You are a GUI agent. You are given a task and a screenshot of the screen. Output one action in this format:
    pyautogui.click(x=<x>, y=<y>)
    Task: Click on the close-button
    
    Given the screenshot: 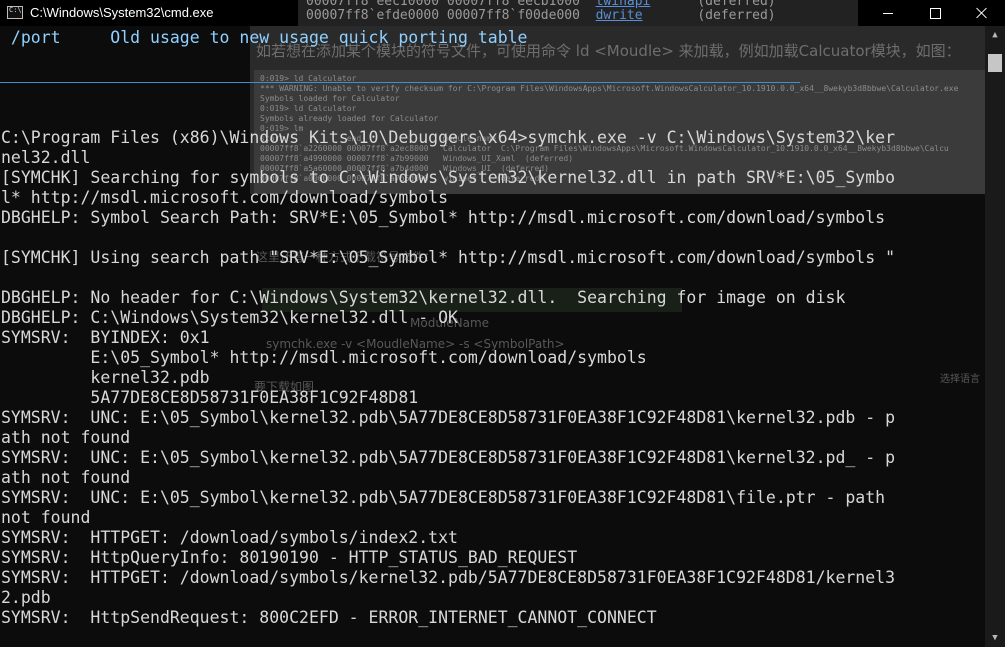 What is the action you would take?
    pyautogui.click(x=982, y=13)
    